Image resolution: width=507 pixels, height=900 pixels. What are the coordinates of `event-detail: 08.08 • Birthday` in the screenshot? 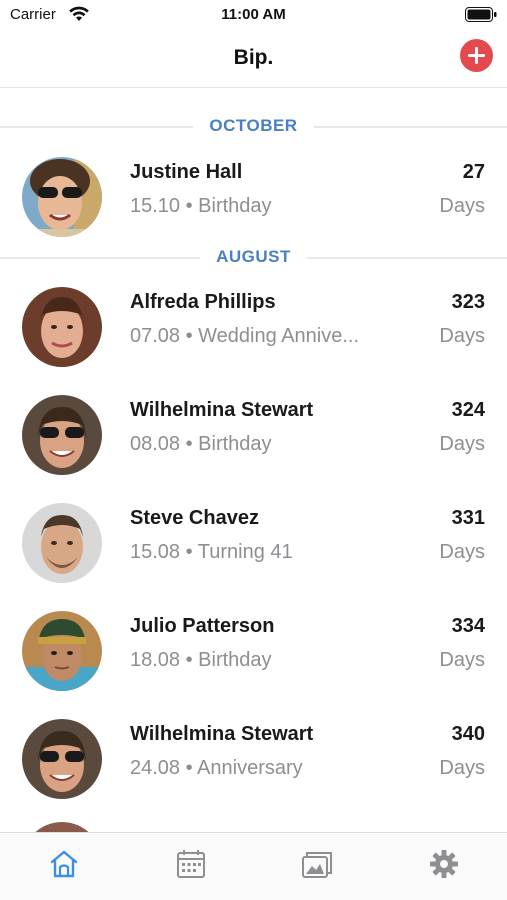 It's located at (201, 444).